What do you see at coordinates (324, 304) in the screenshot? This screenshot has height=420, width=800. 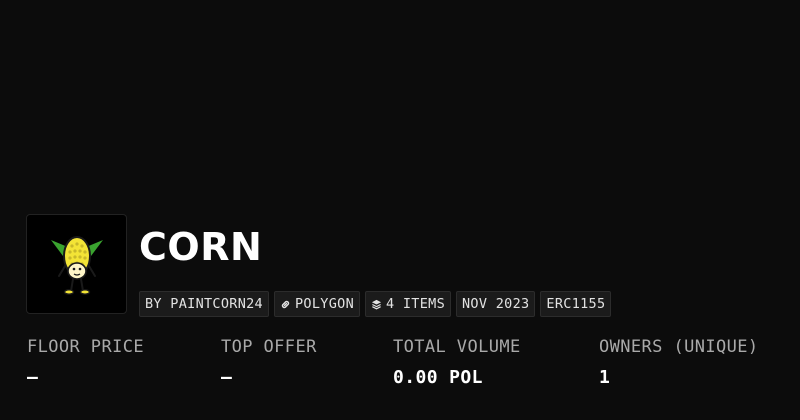 I see `chain-label: POLYGON` at bounding box center [324, 304].